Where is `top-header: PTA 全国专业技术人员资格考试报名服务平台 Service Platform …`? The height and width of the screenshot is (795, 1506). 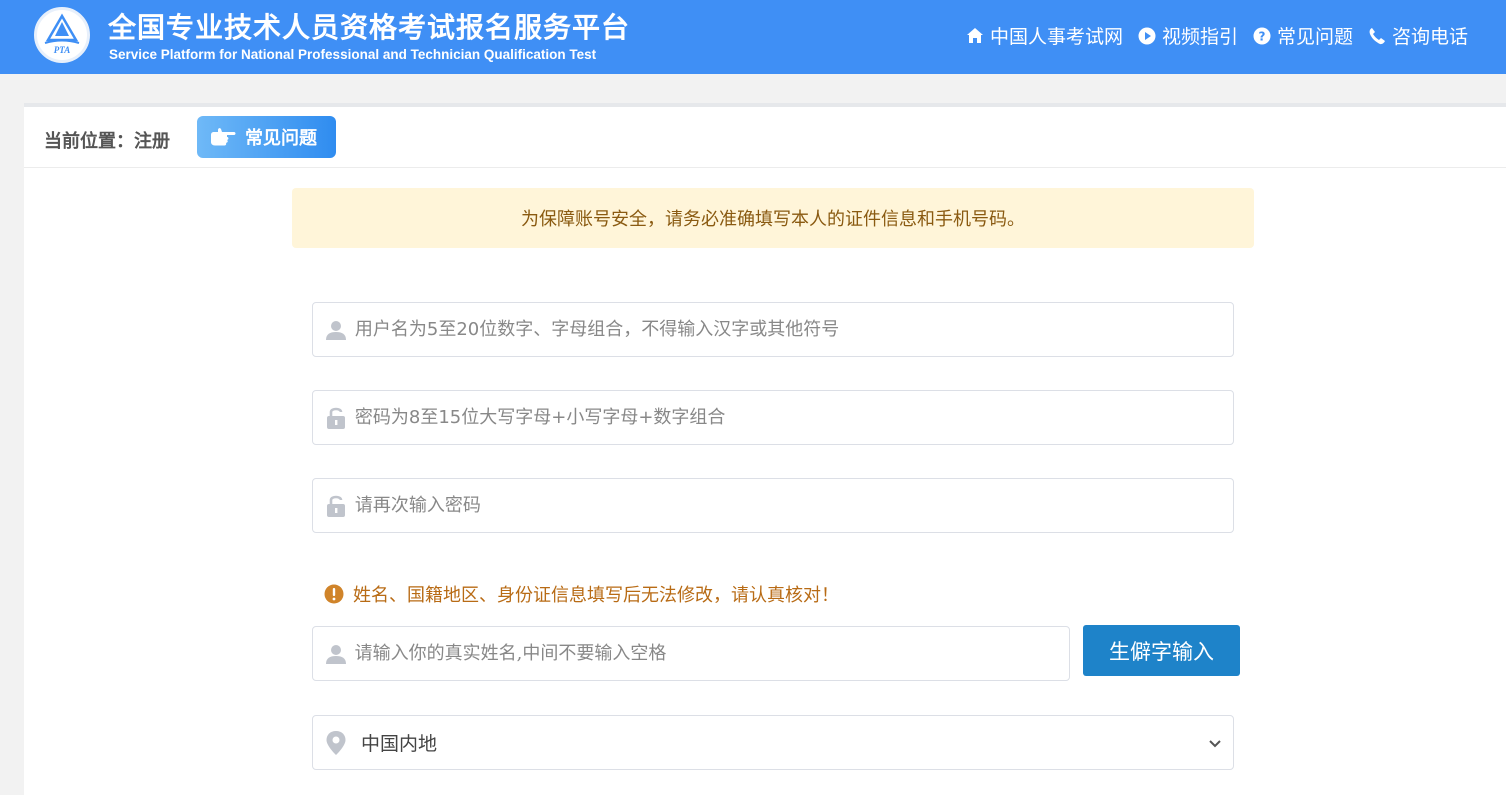
top-header: PTA 全国专业技术人员资格考试报名服务平台 Service Platform … is located at coordinates (753, 37).